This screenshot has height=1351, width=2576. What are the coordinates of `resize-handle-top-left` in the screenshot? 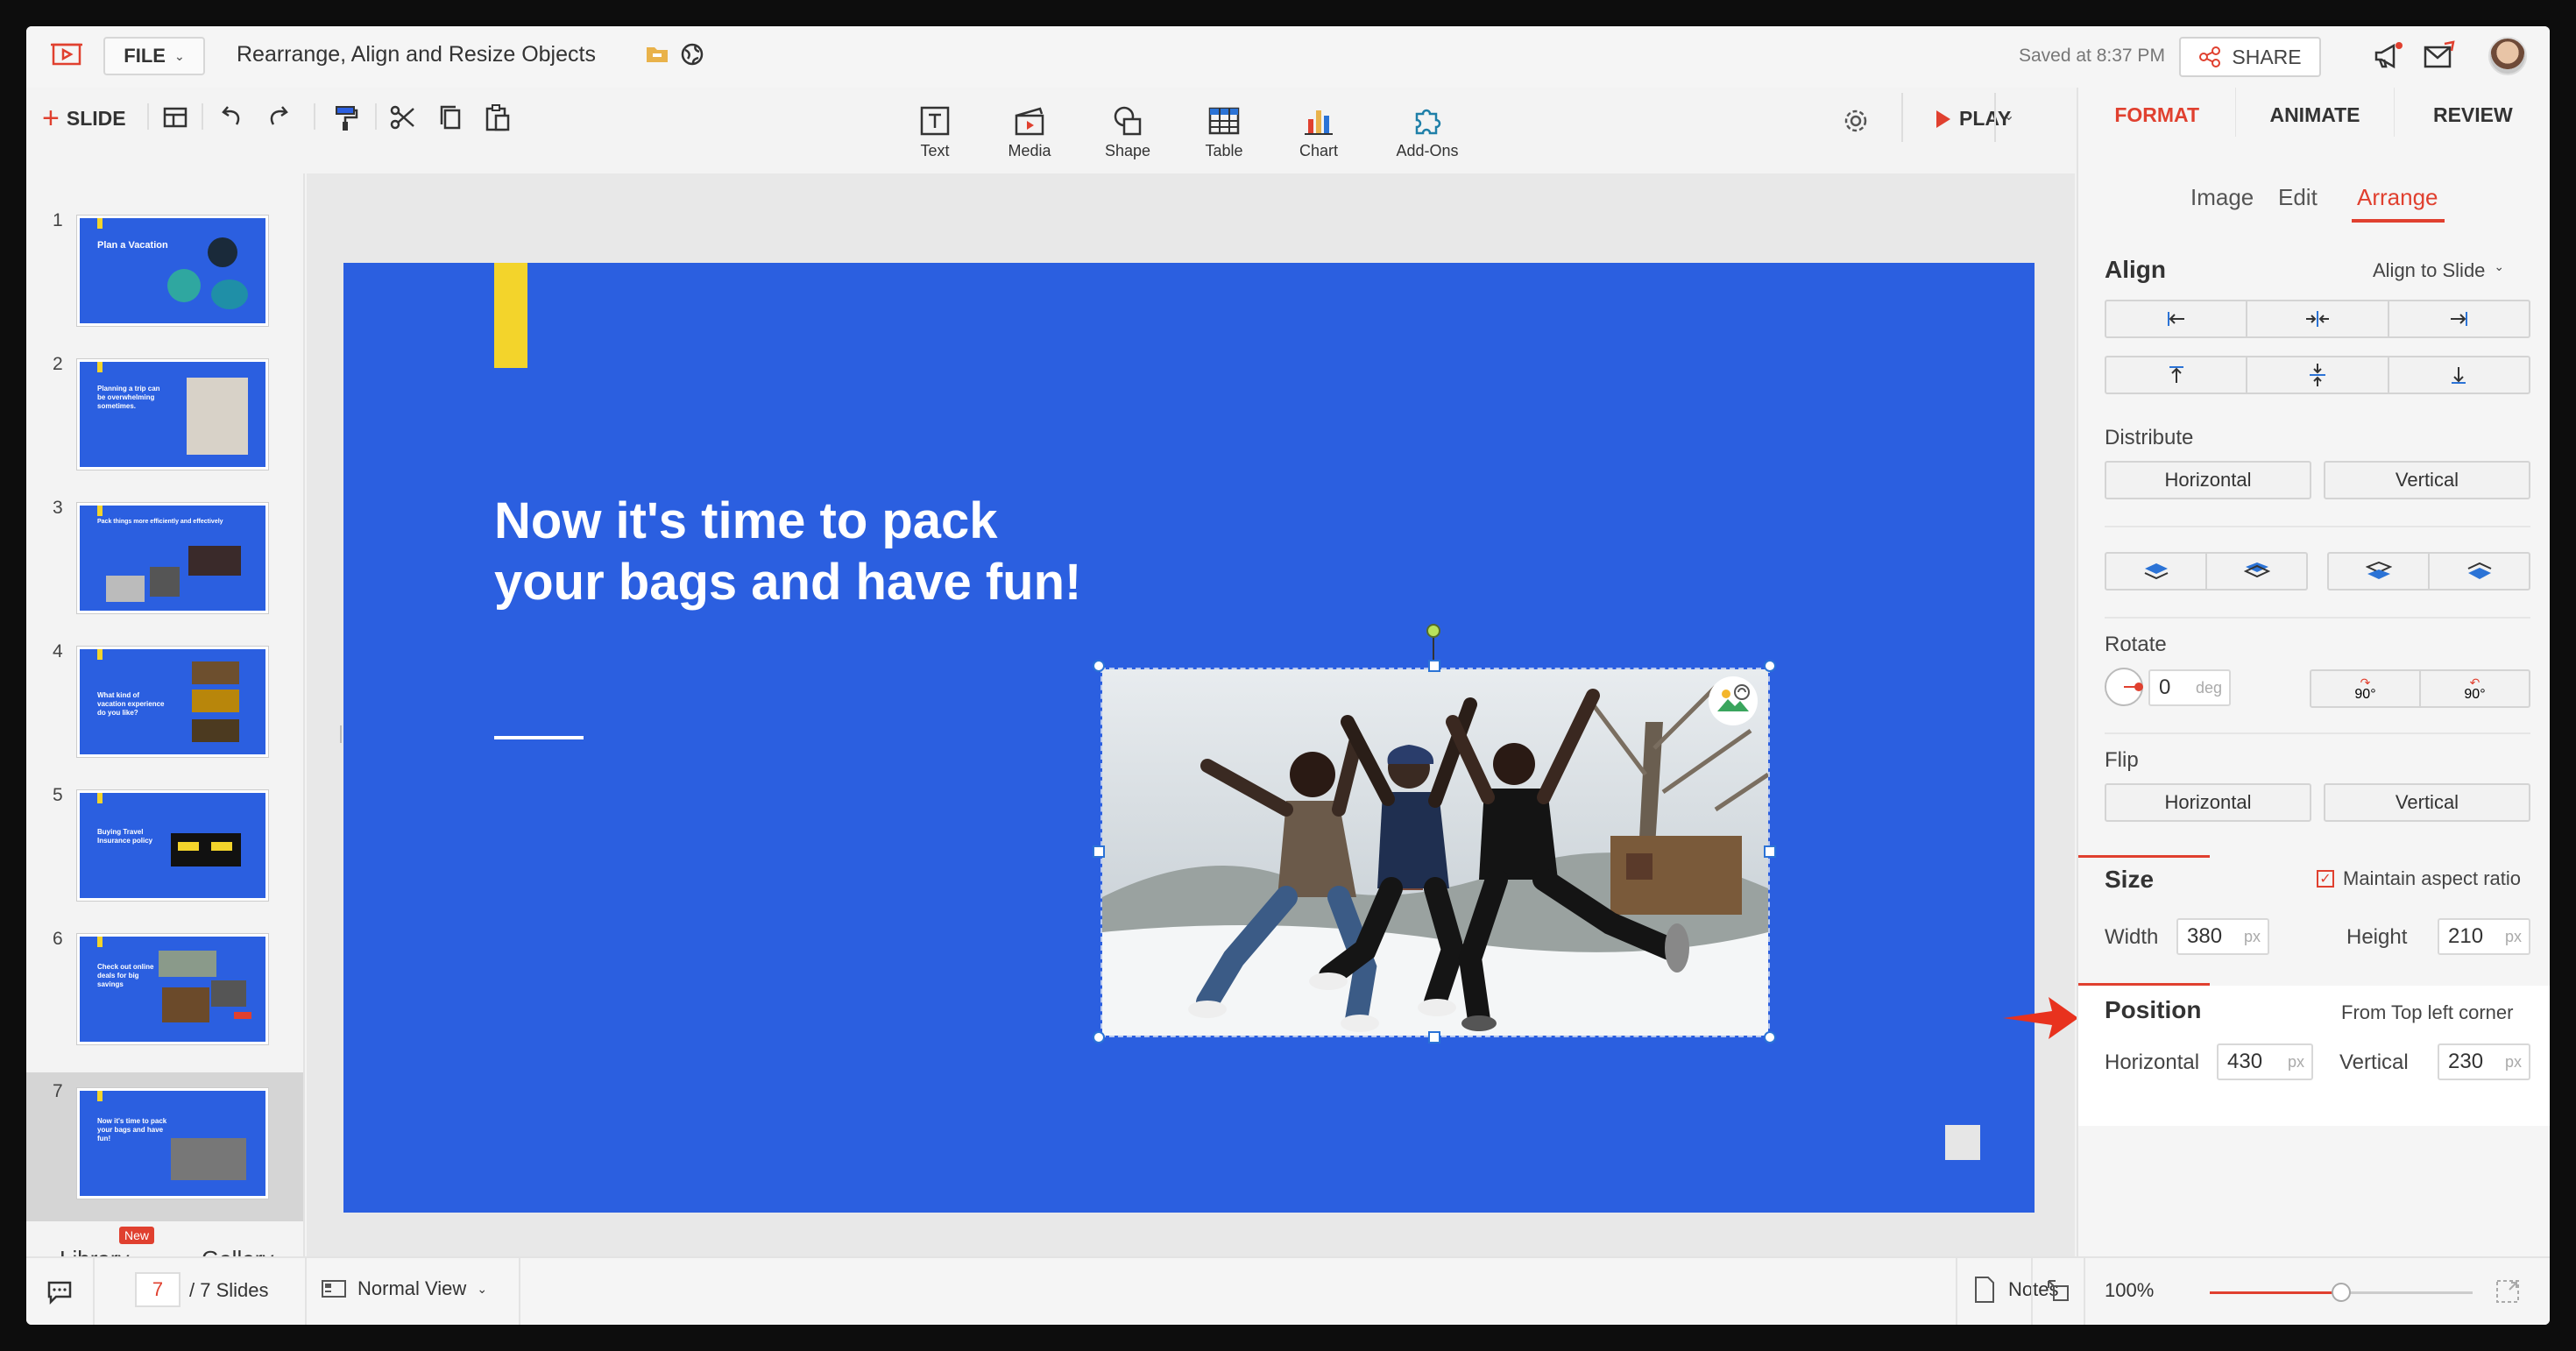 It's located at (1099, 666).